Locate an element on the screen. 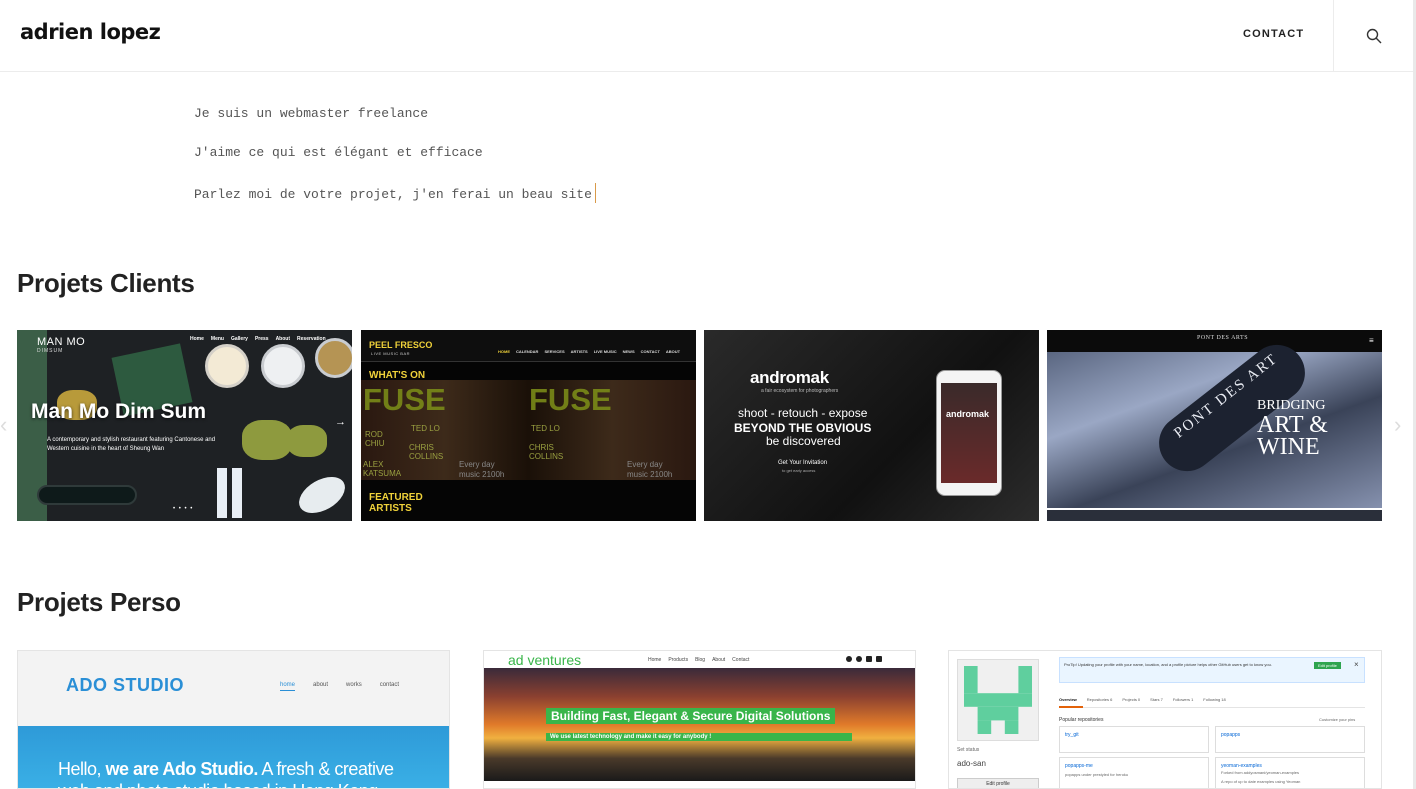 This screenshot has width=1416, height=789. facebook-icon is located at coordinates (879, 659).